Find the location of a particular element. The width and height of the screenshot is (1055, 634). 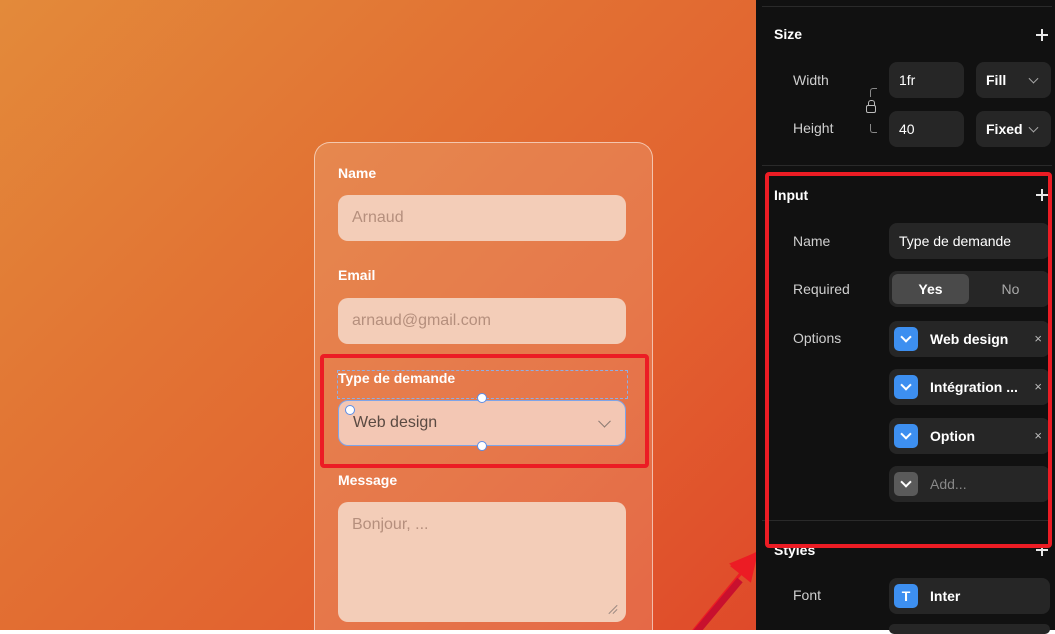

font-value: Inter is located at coordinates (945, 596).